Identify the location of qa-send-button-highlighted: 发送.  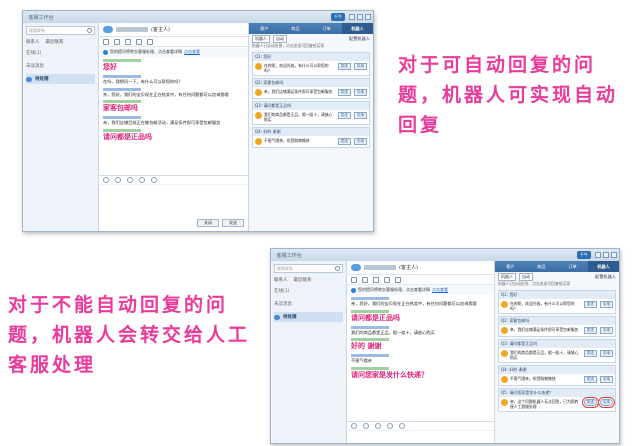
(590, 402).